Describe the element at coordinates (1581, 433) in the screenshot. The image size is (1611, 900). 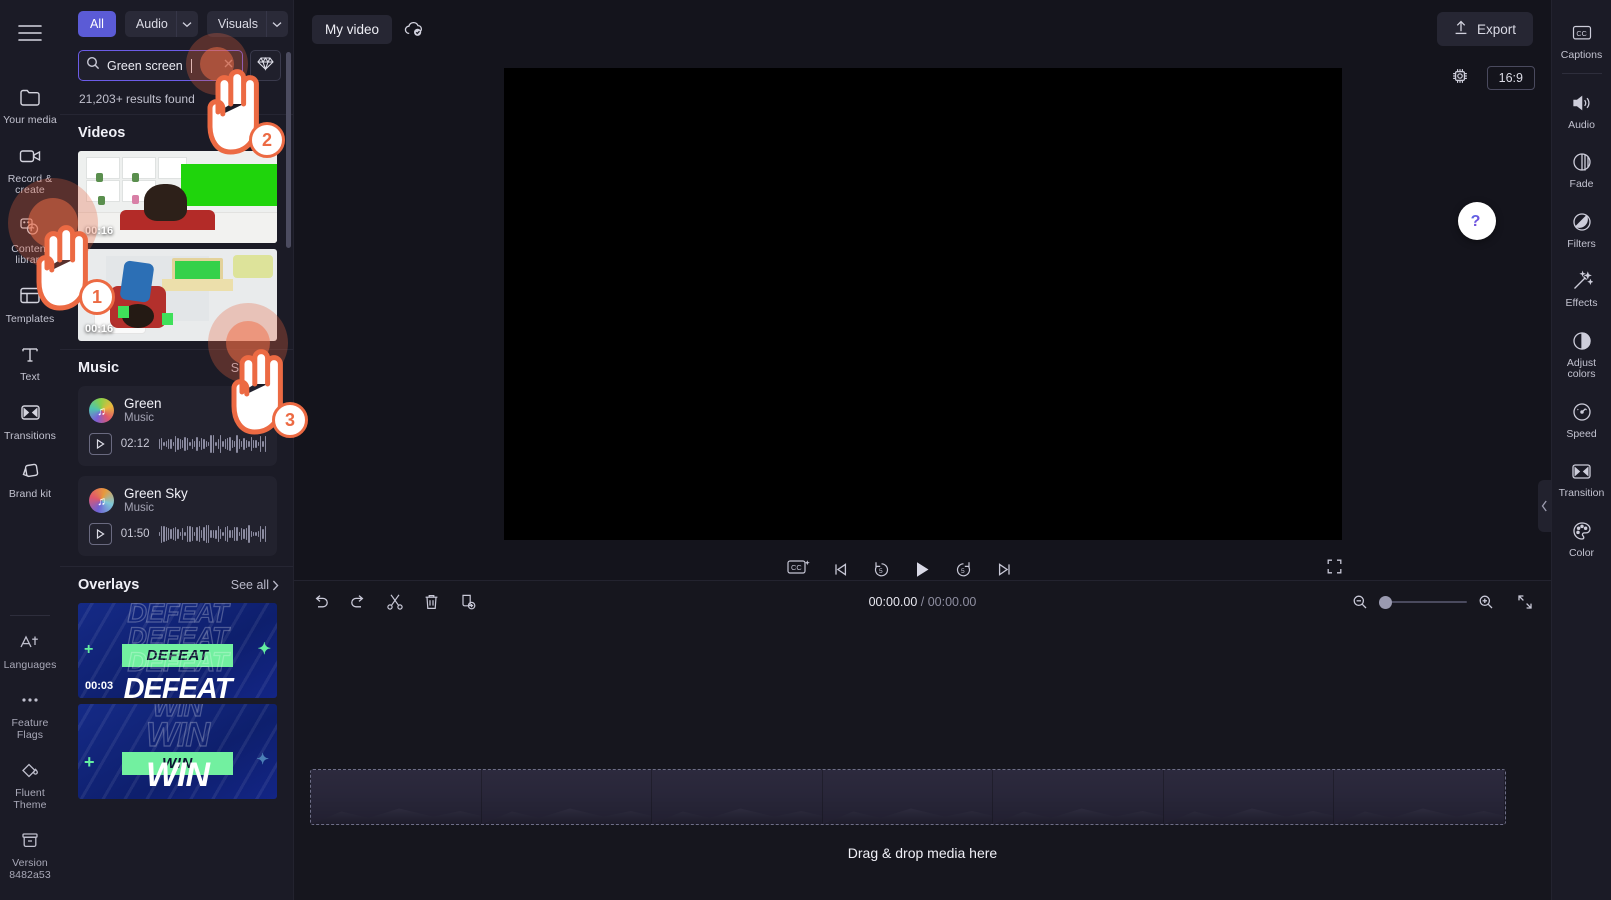
I see `right-rail-label: Speed` at that location.